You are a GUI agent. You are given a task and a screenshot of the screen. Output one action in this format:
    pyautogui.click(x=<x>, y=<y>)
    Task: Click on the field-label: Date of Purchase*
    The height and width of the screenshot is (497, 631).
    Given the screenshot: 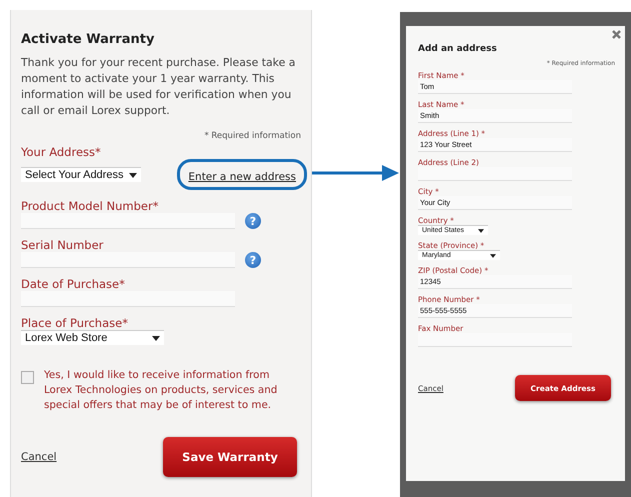 What is the action you would take?
    pyautogui.click(x=73, y=284)
    